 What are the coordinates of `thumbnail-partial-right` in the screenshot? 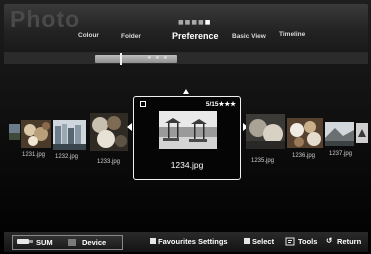 It's located at (362, 133).